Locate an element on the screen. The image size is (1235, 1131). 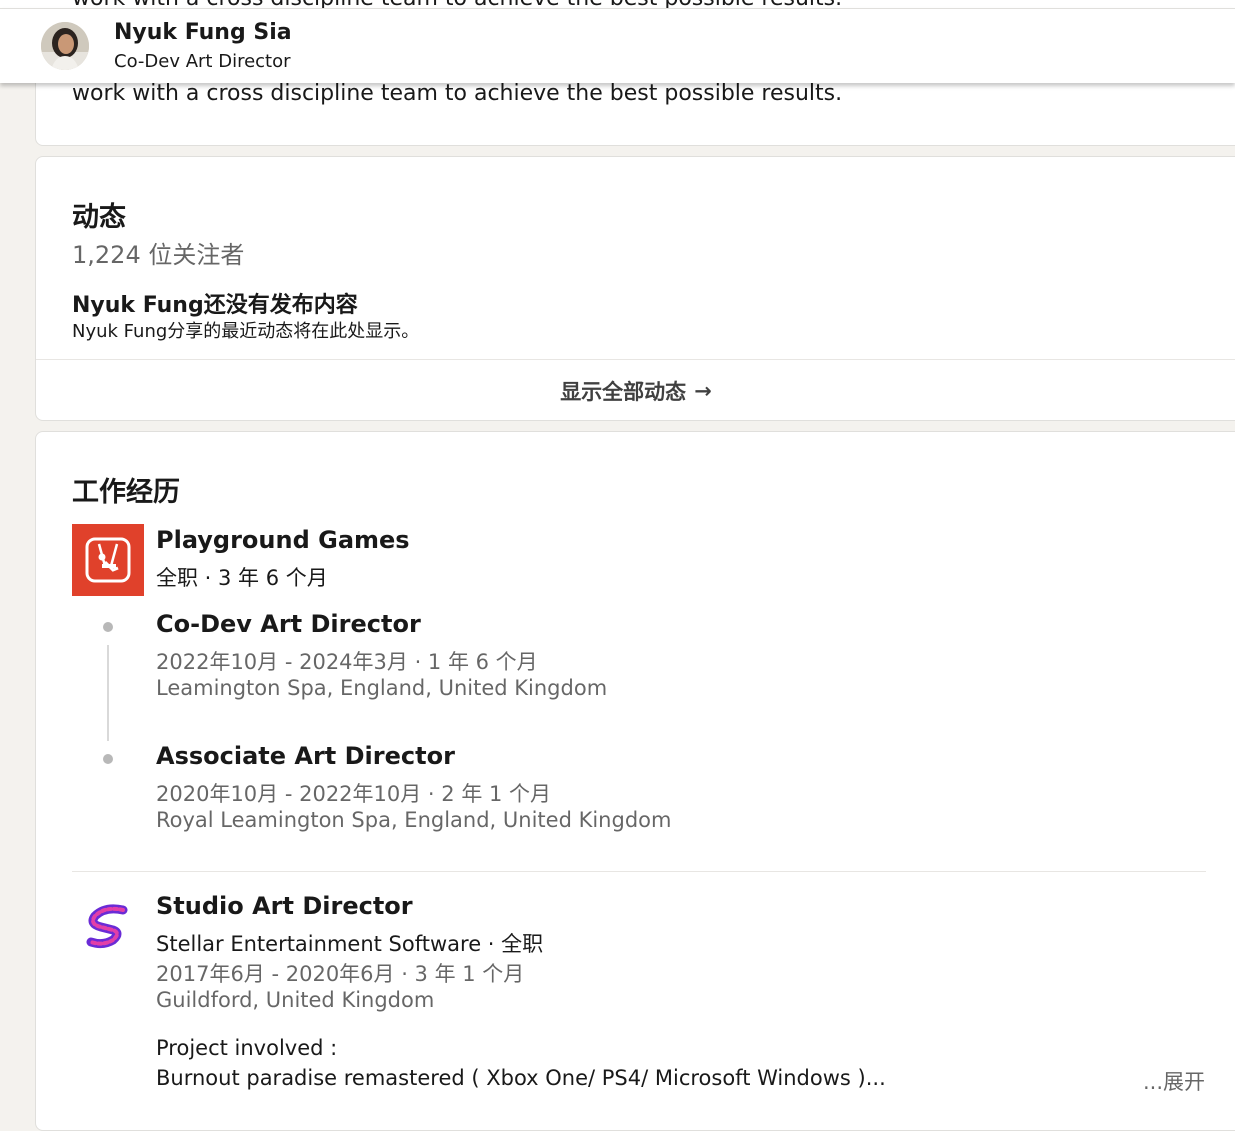
role-title: Associate Art Director is located at coordinates (305, 756).